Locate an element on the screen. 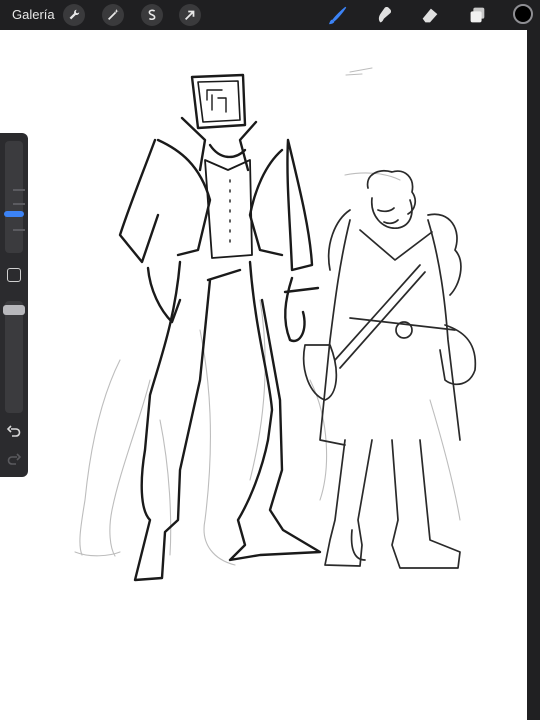 The width and height of the screenshot is (540, 720). layers-icon is located at coordinates (477, 15).